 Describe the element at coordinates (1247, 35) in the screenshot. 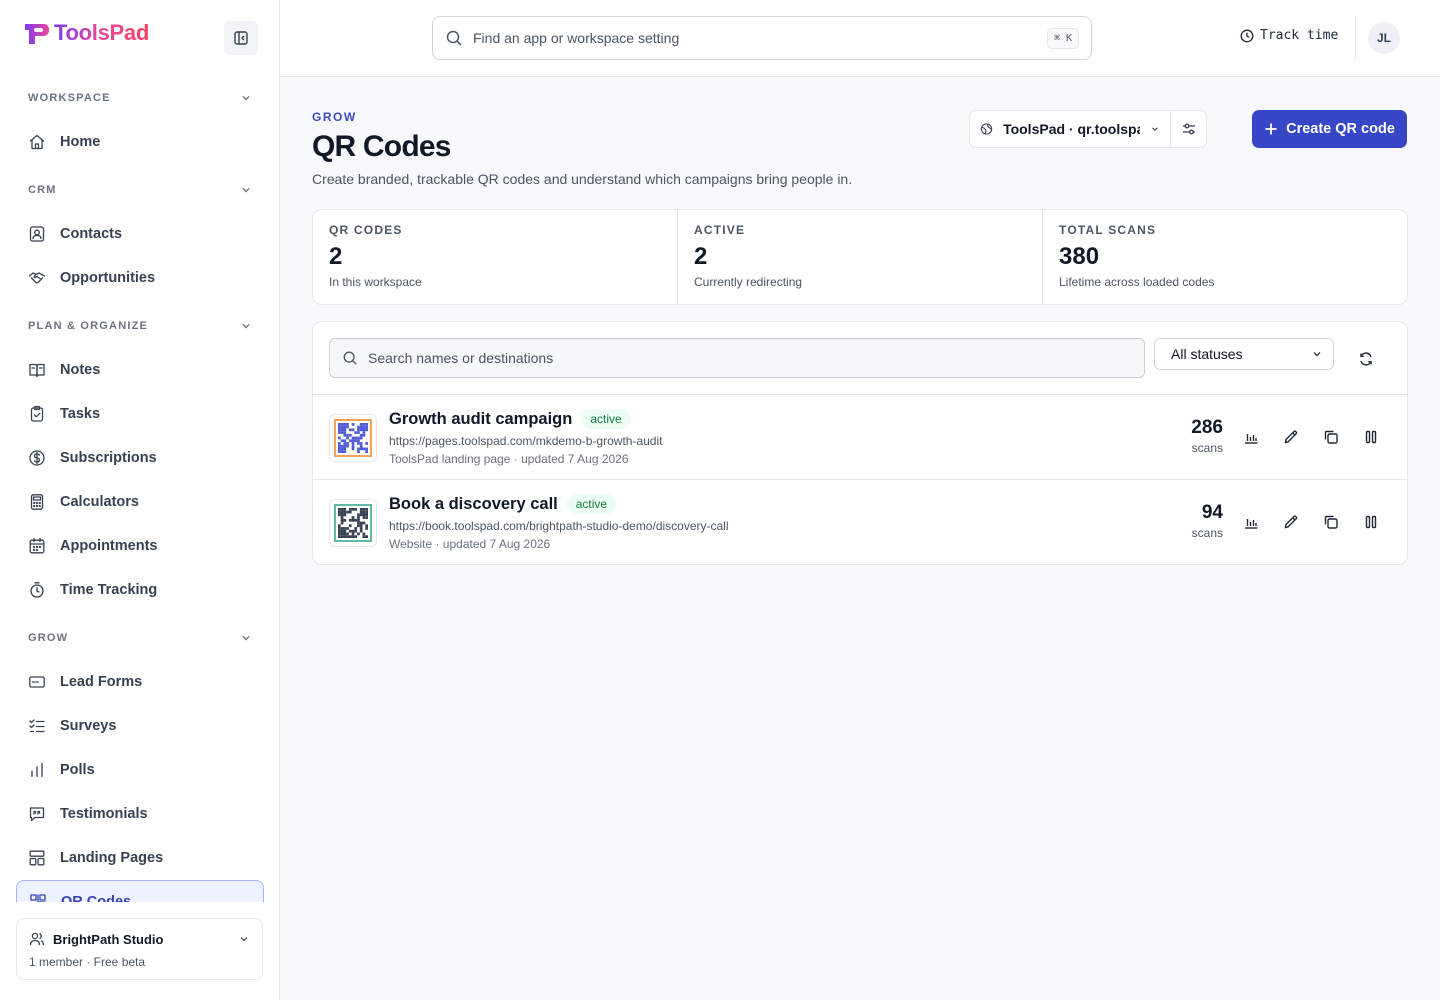

I see `clock-icon` at that location.